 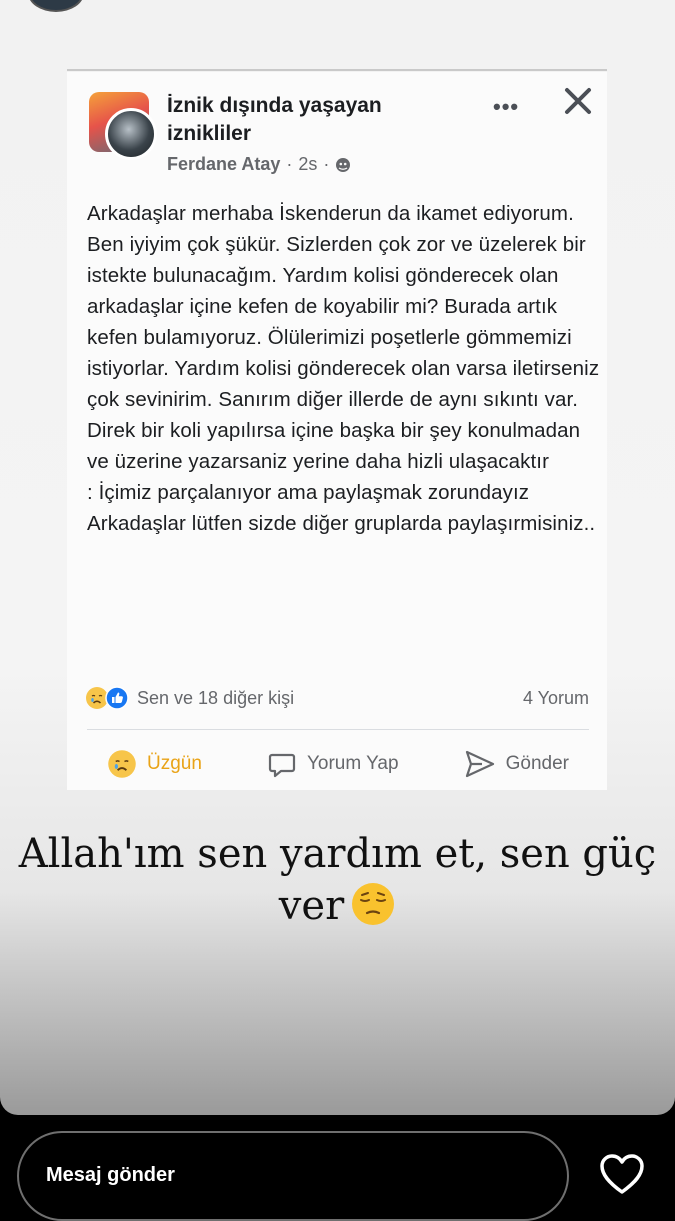 I want to click on action-bar: Üzgün Yorum Yap Gönder, so click(x=338, y=764).